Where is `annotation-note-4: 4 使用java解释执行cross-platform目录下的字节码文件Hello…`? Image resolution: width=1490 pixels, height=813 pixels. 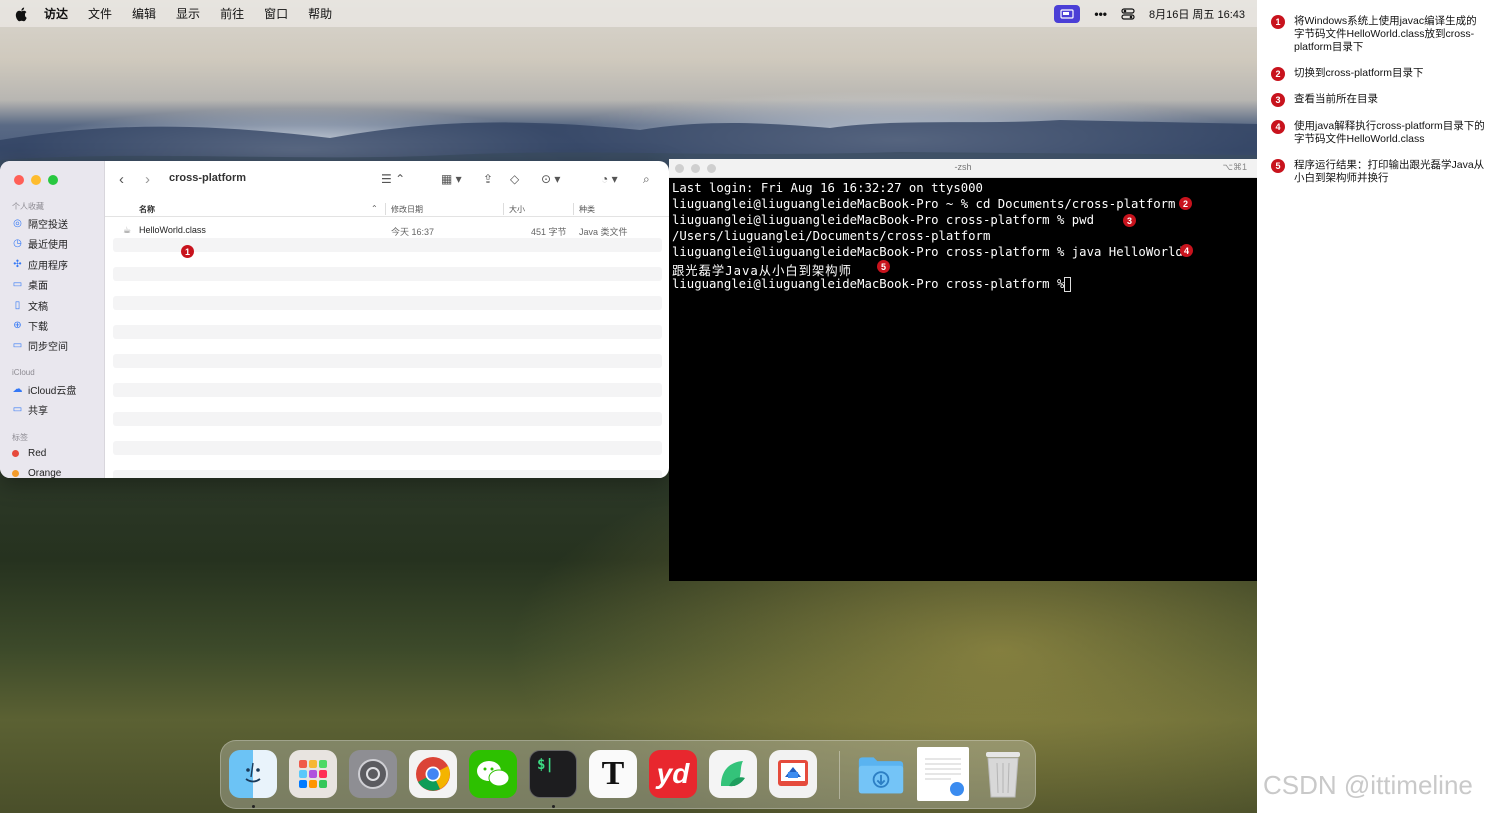
annotation-note-4: 4 使用java解释执行cross-platform目录下的字节码文件Hello… is located at coordinates (1378, 133).